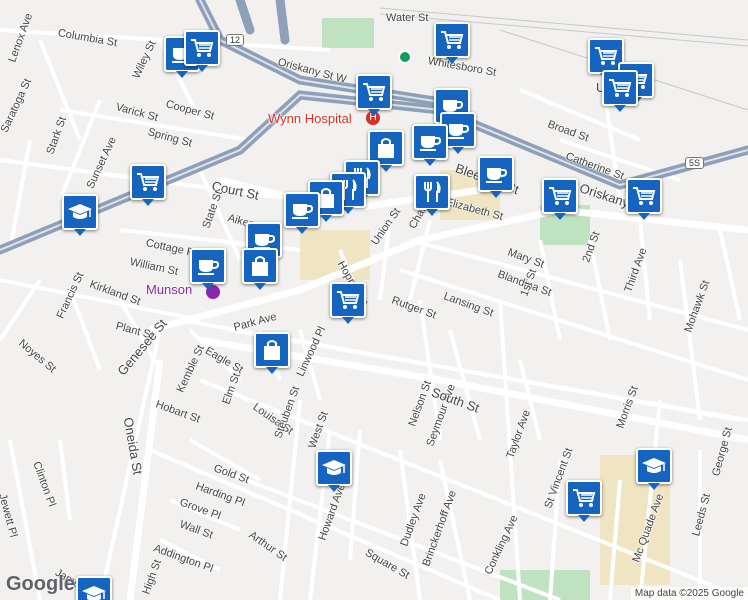  I want to click on fork-knife-icon, so click(432, 191).